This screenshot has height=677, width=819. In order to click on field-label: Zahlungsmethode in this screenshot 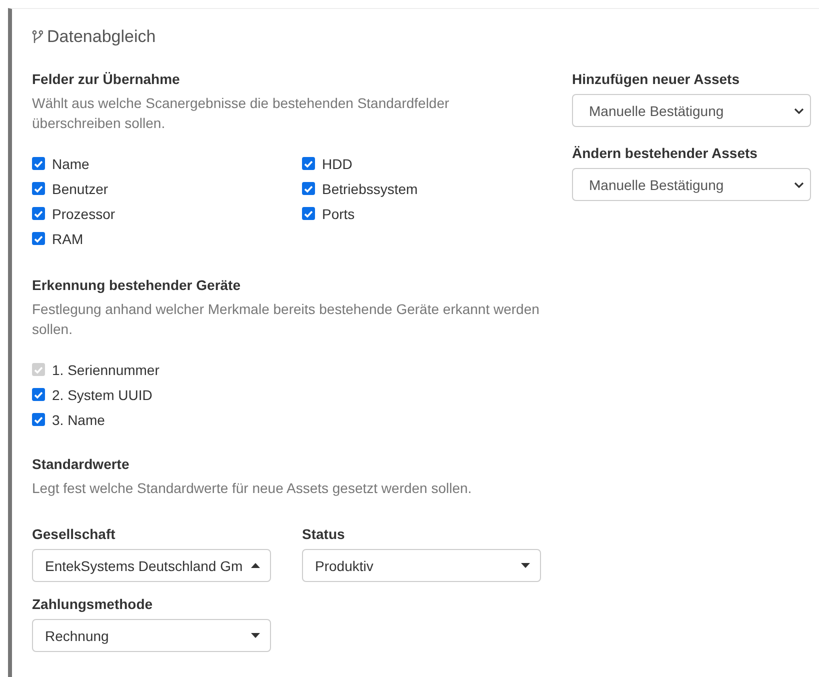, I will do `click(93, 604)`.